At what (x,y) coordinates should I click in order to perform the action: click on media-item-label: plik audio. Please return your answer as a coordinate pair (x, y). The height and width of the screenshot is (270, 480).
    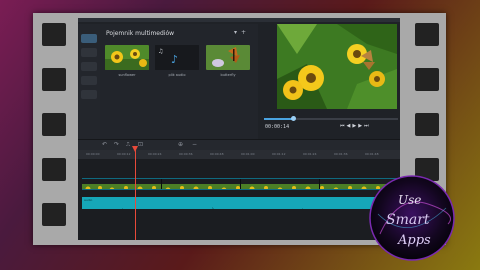
    Looking at the image, I should click on (177, 75).